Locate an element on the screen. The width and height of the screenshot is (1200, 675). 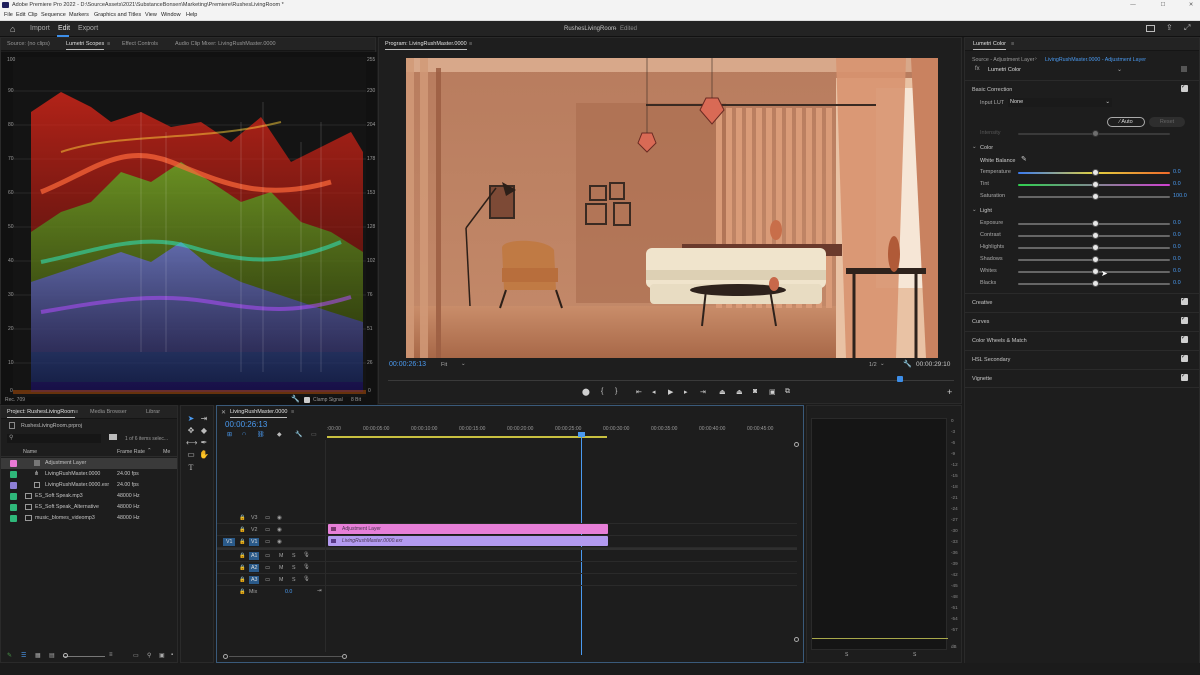
project-menu-icon: ≡ is located at coordinates (76, 412).